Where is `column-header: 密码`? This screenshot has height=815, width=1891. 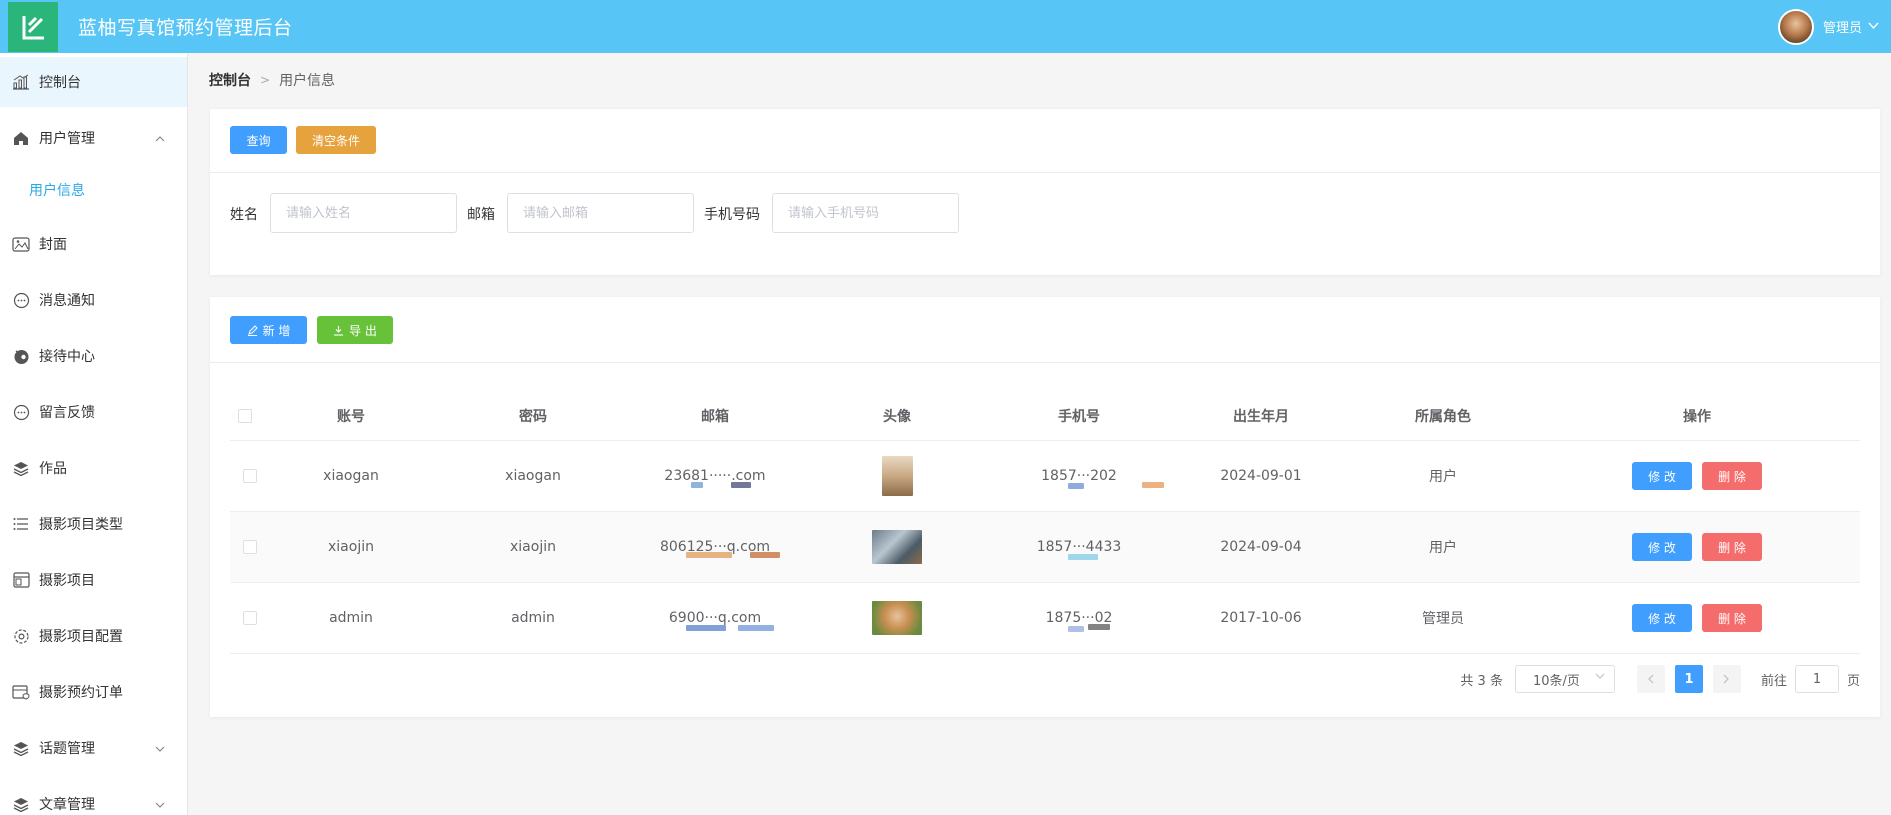
column-header: 密码 is located at coordinates (533, 415).